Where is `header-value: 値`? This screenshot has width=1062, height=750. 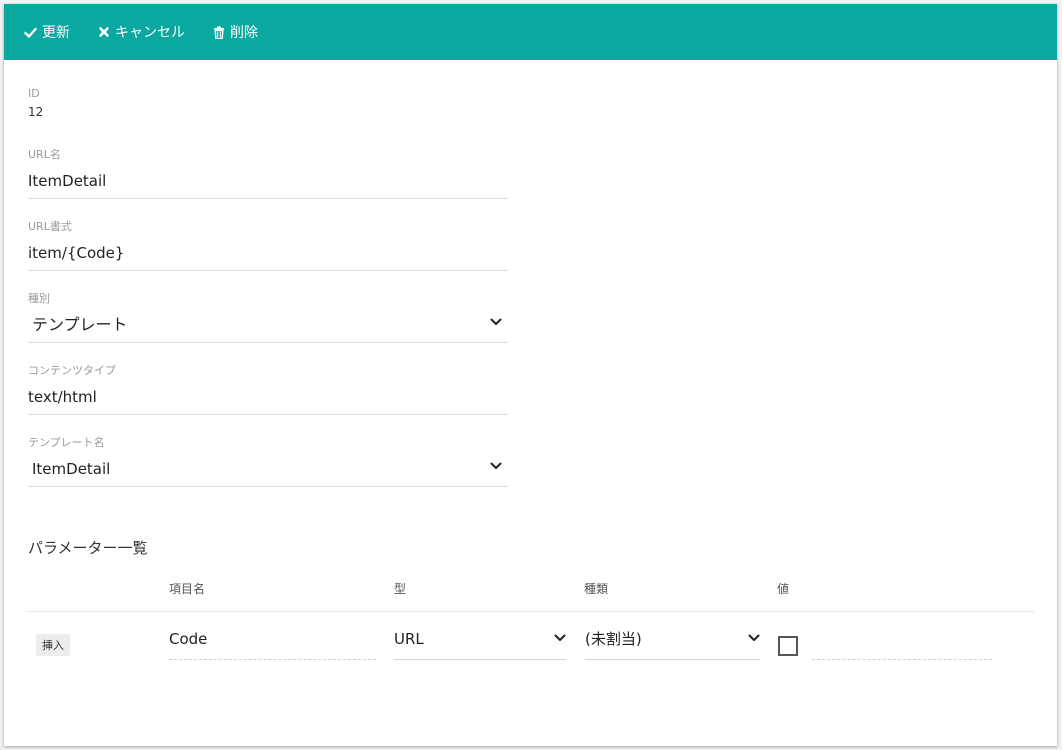
header-value: 値 is located at coordinates (783, 589).